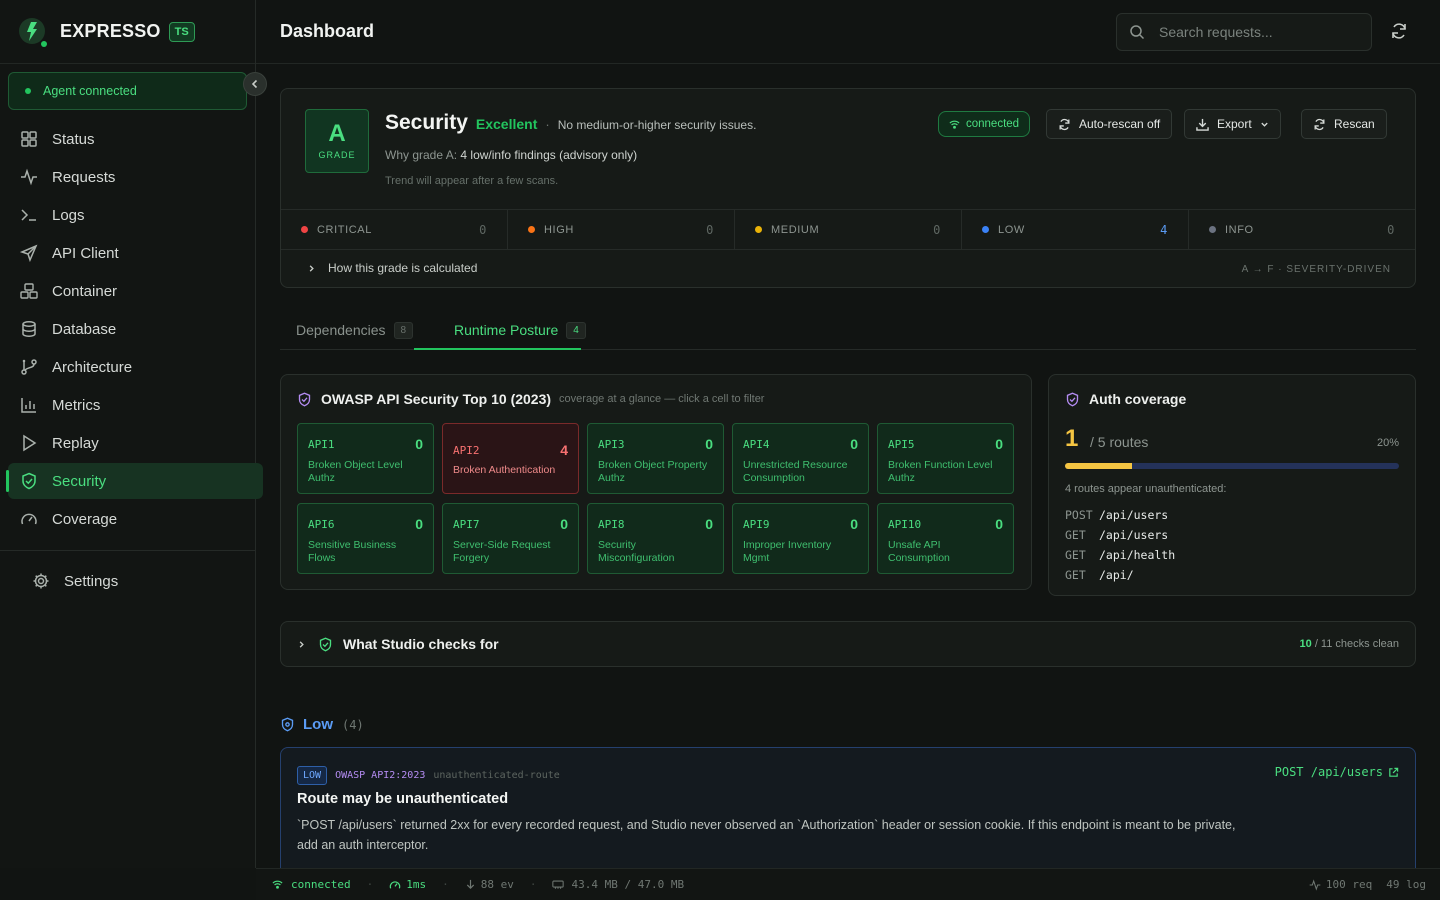  I want to click on severity-count: 4, so click(1164, 229).